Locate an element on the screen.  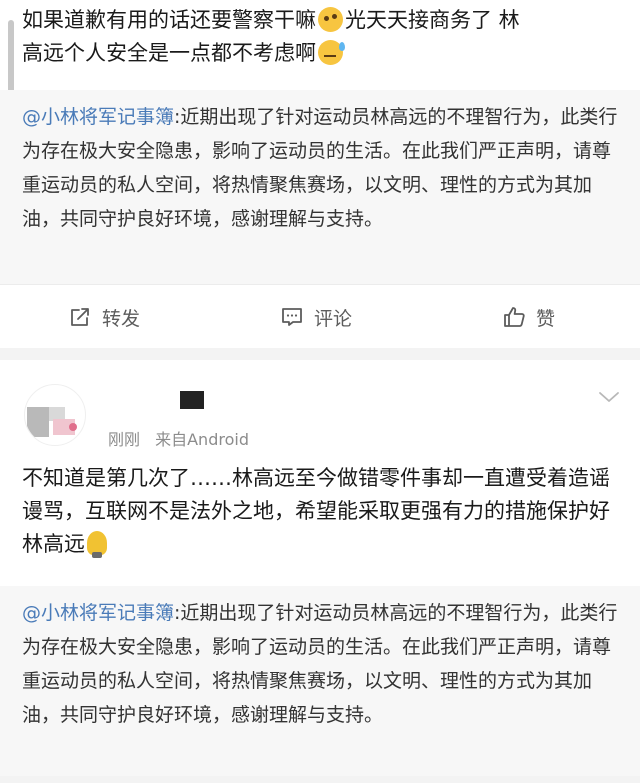
action-bar: 转发 评论 赞 is located at coordinates (320, 316).